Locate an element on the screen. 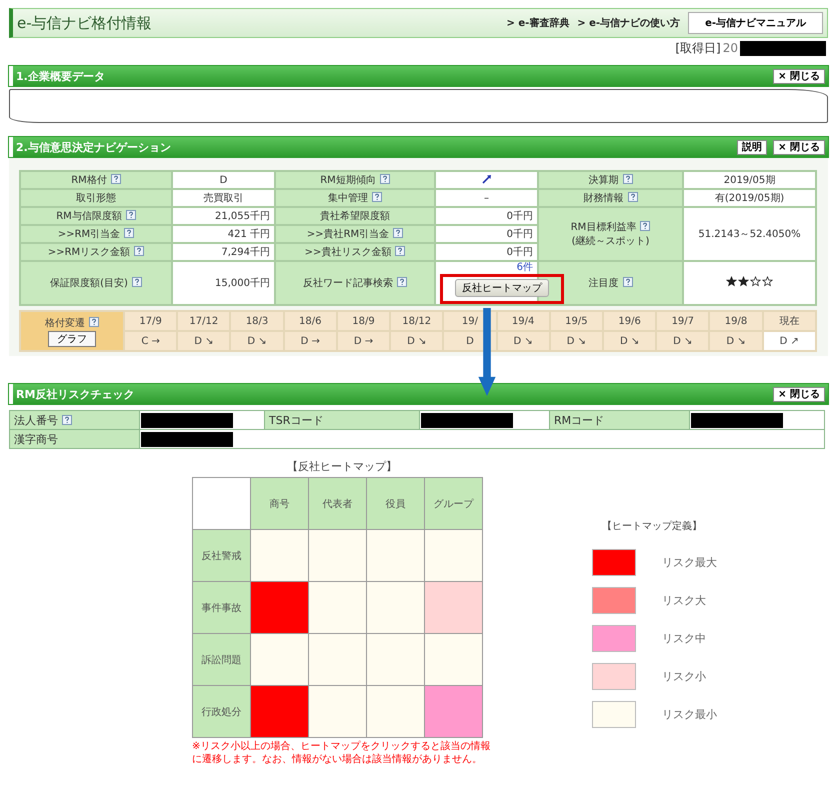  period-cell: 19/8 is located at coordinates (736, 321).